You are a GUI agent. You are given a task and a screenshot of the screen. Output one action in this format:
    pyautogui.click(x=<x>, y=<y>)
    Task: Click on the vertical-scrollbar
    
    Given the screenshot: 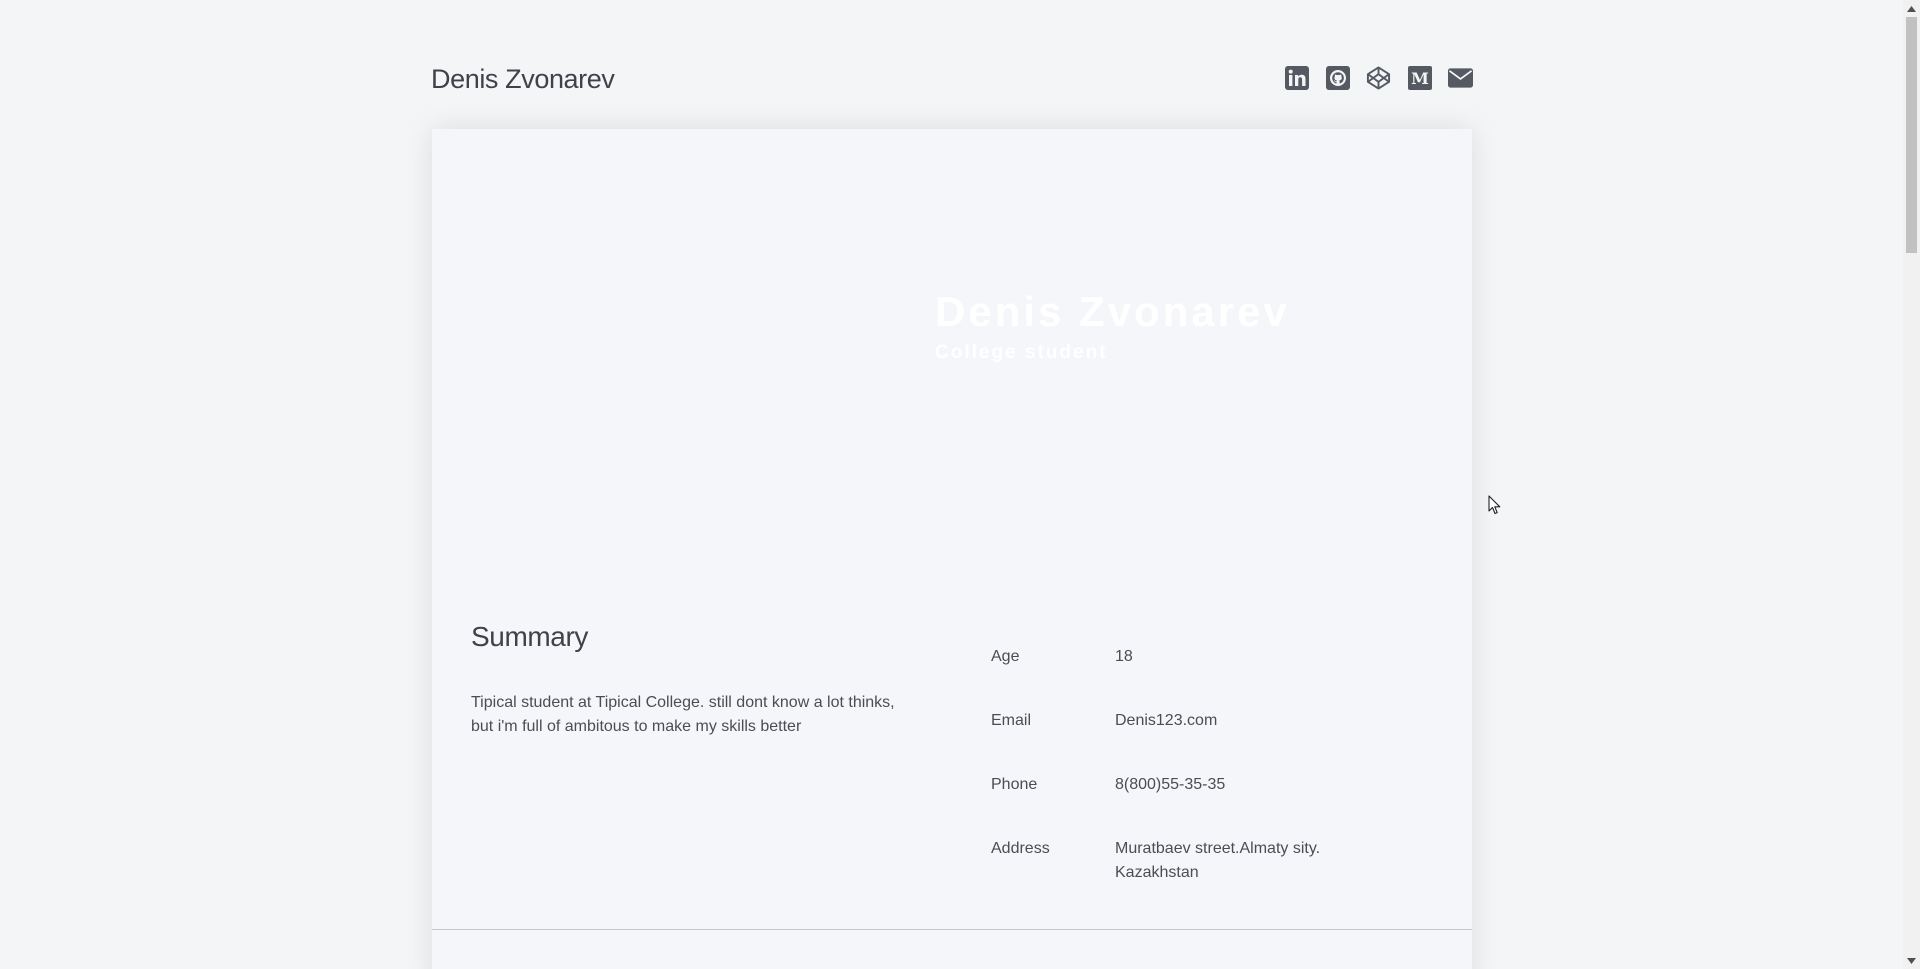 What is the action you would take?
    pyautogui.click(x=1911, y=484)
    